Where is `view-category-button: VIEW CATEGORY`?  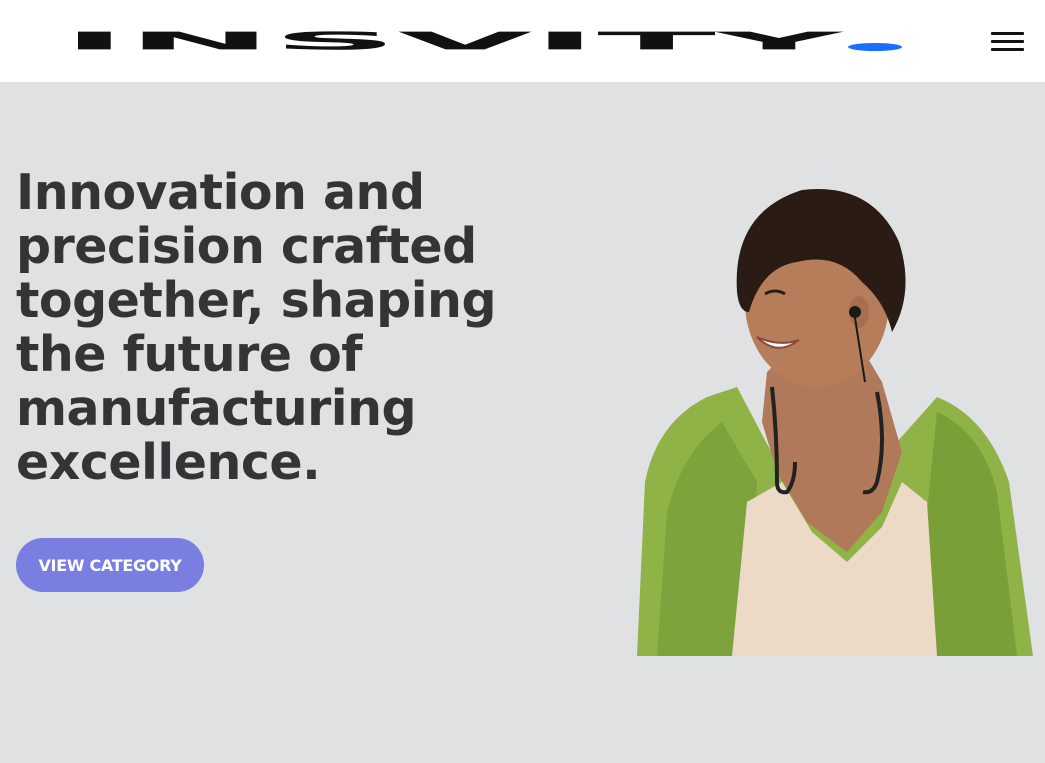 view-category-button: VIEW CATEGORY is located at coordinates (110, 565).